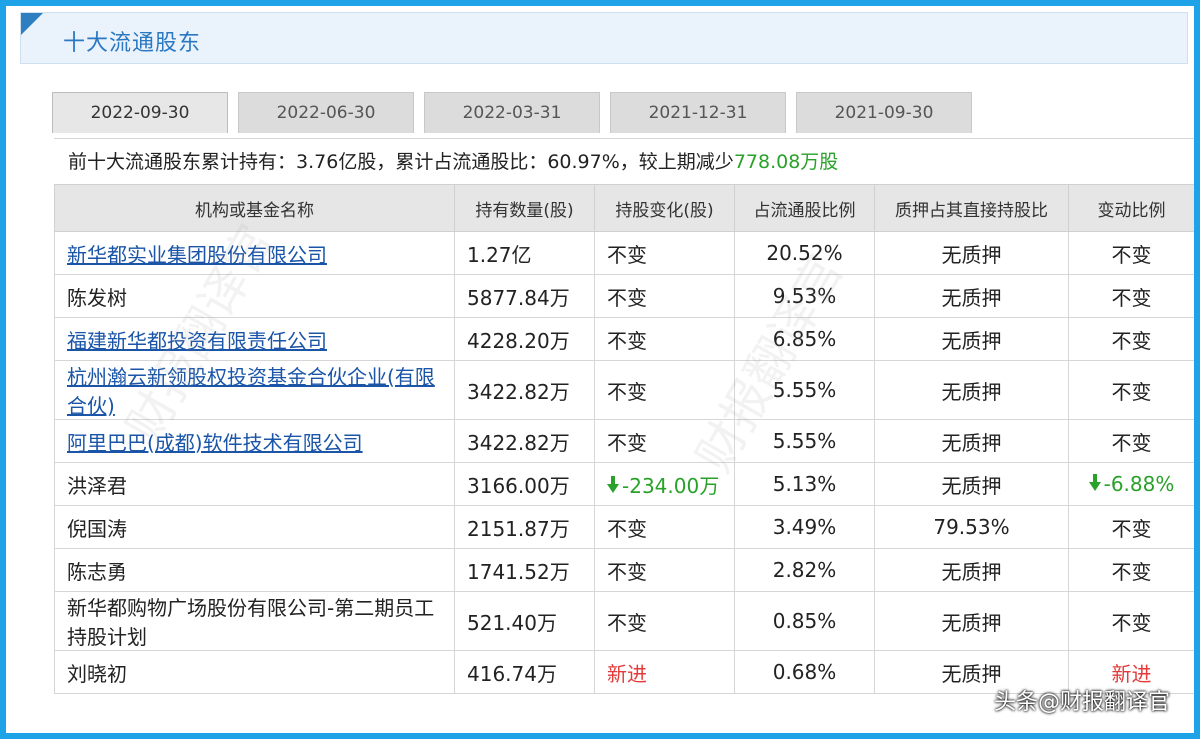  Describe the element at coordinates (664, 484) in the screenshot. I see `cell-change: -234.00万` at that location.